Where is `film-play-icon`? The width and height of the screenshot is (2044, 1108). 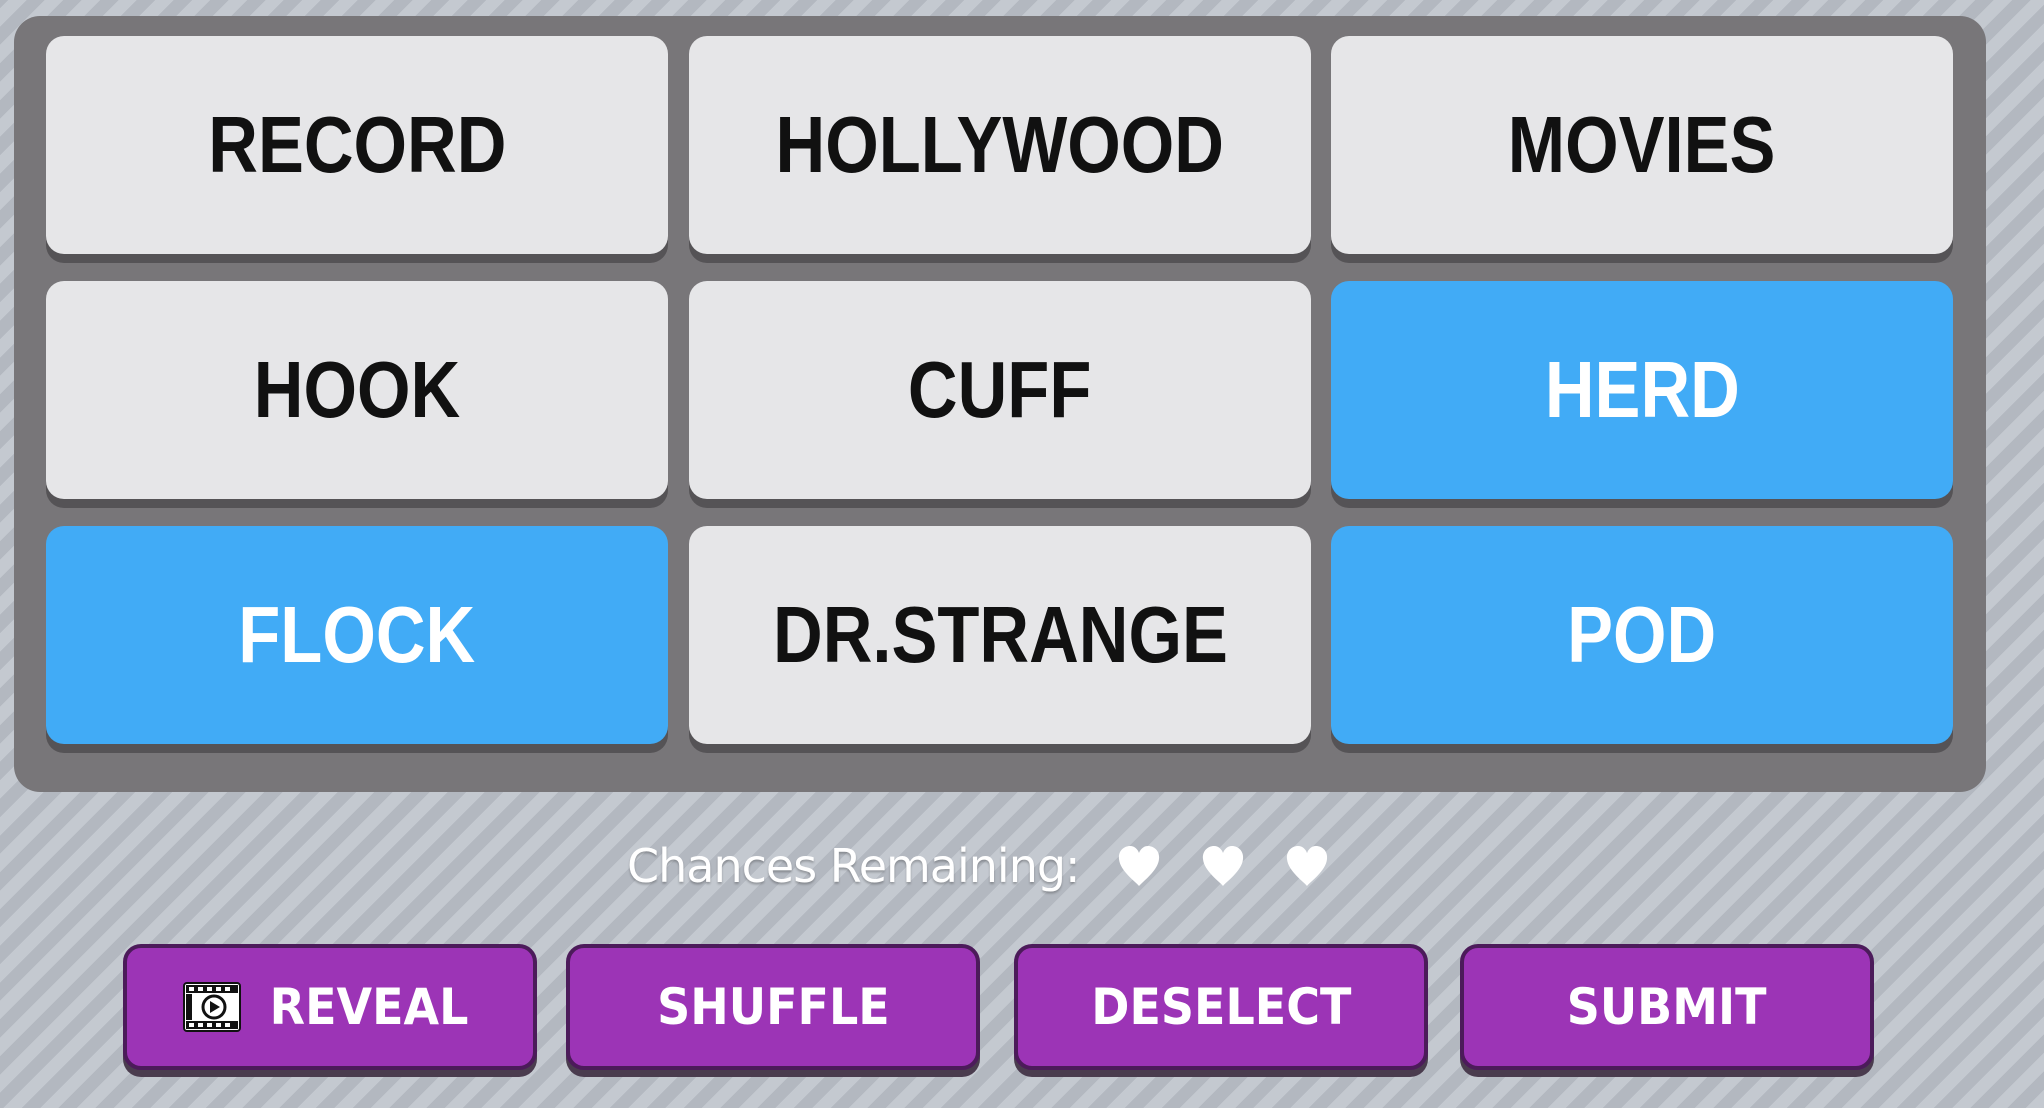
film-play-icon is located at coordinates (211, 1007).